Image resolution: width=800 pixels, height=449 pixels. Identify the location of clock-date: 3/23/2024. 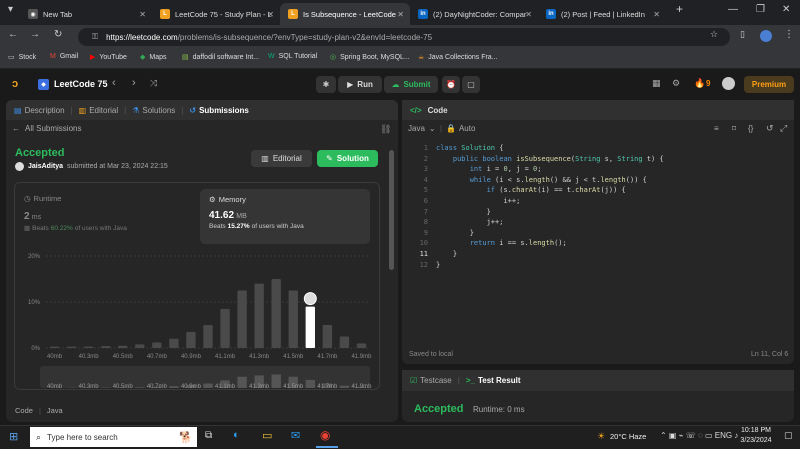
(756, 440).